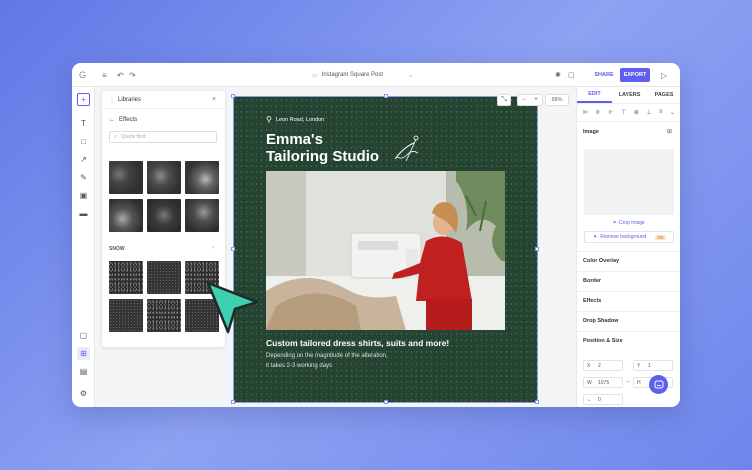 Image resolution: width=752 pixels, height=470 pixels. Describe the element at coordinates (629, 112) in the screenshot. I see `align-toolbar: ⊫ ⊪ ⊩ ⊤ ⊕ ⊥ ≡ ⌄` at that location.